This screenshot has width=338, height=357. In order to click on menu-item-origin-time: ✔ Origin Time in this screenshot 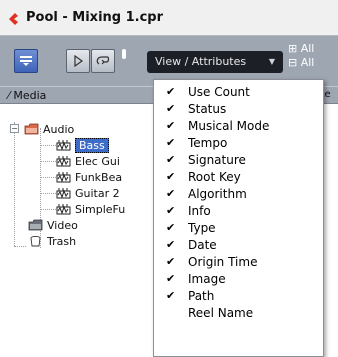, I will do `click(238, 262)`.